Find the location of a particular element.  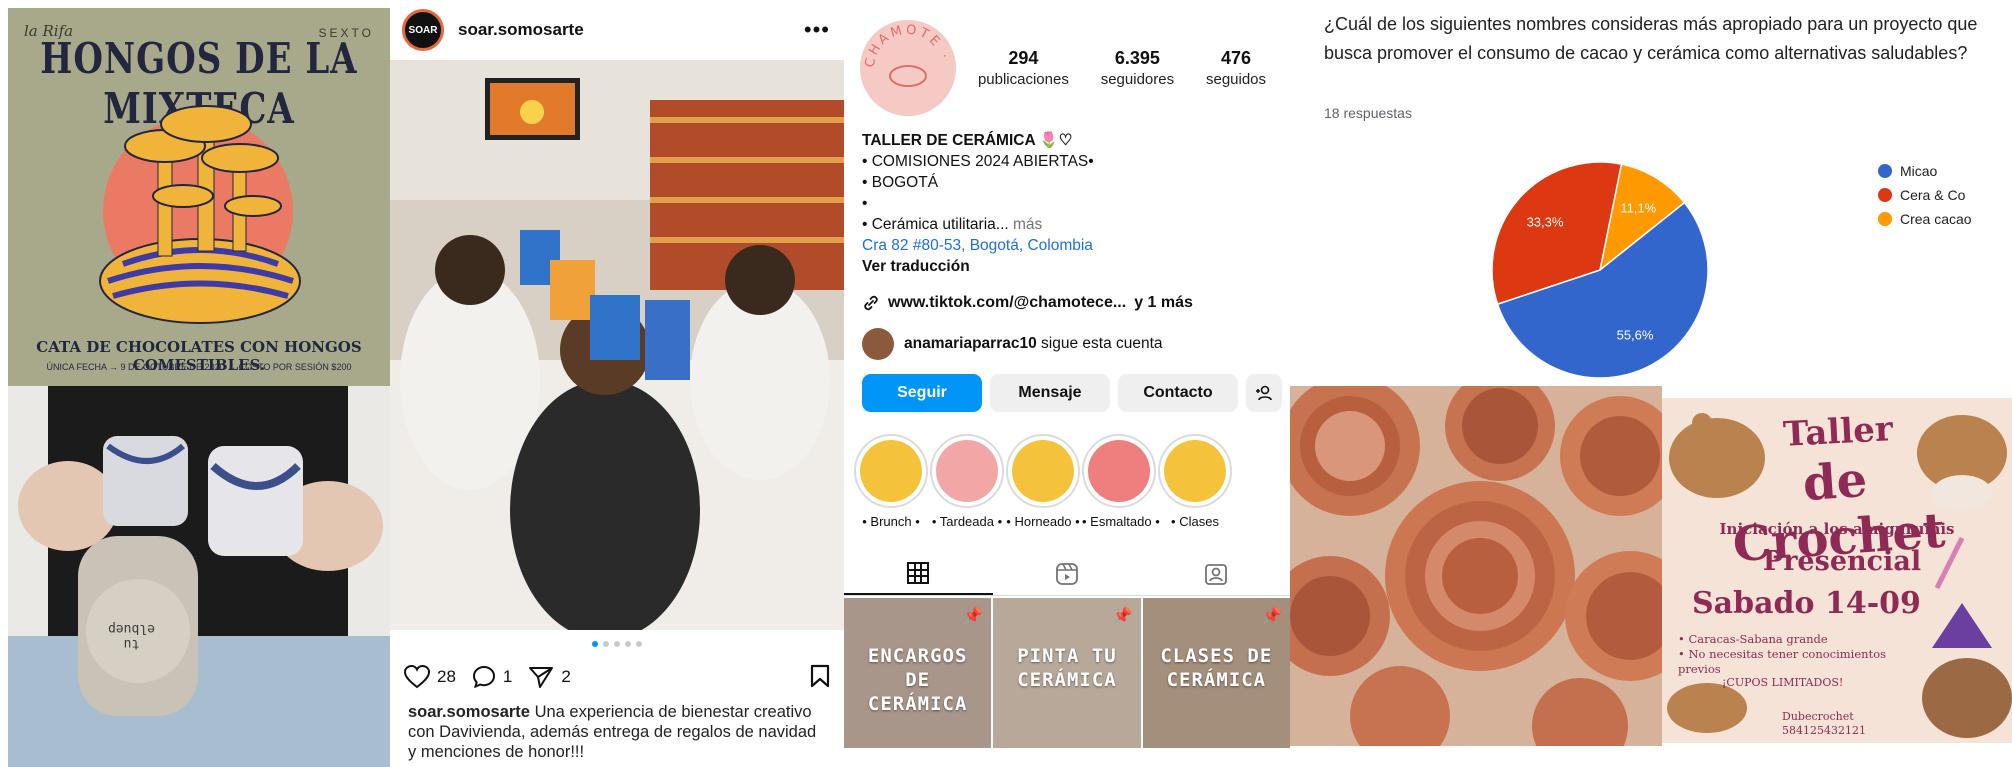

profile-avatar: CHAMOTE · CERÁMICA is located at coordinates (904, 62).